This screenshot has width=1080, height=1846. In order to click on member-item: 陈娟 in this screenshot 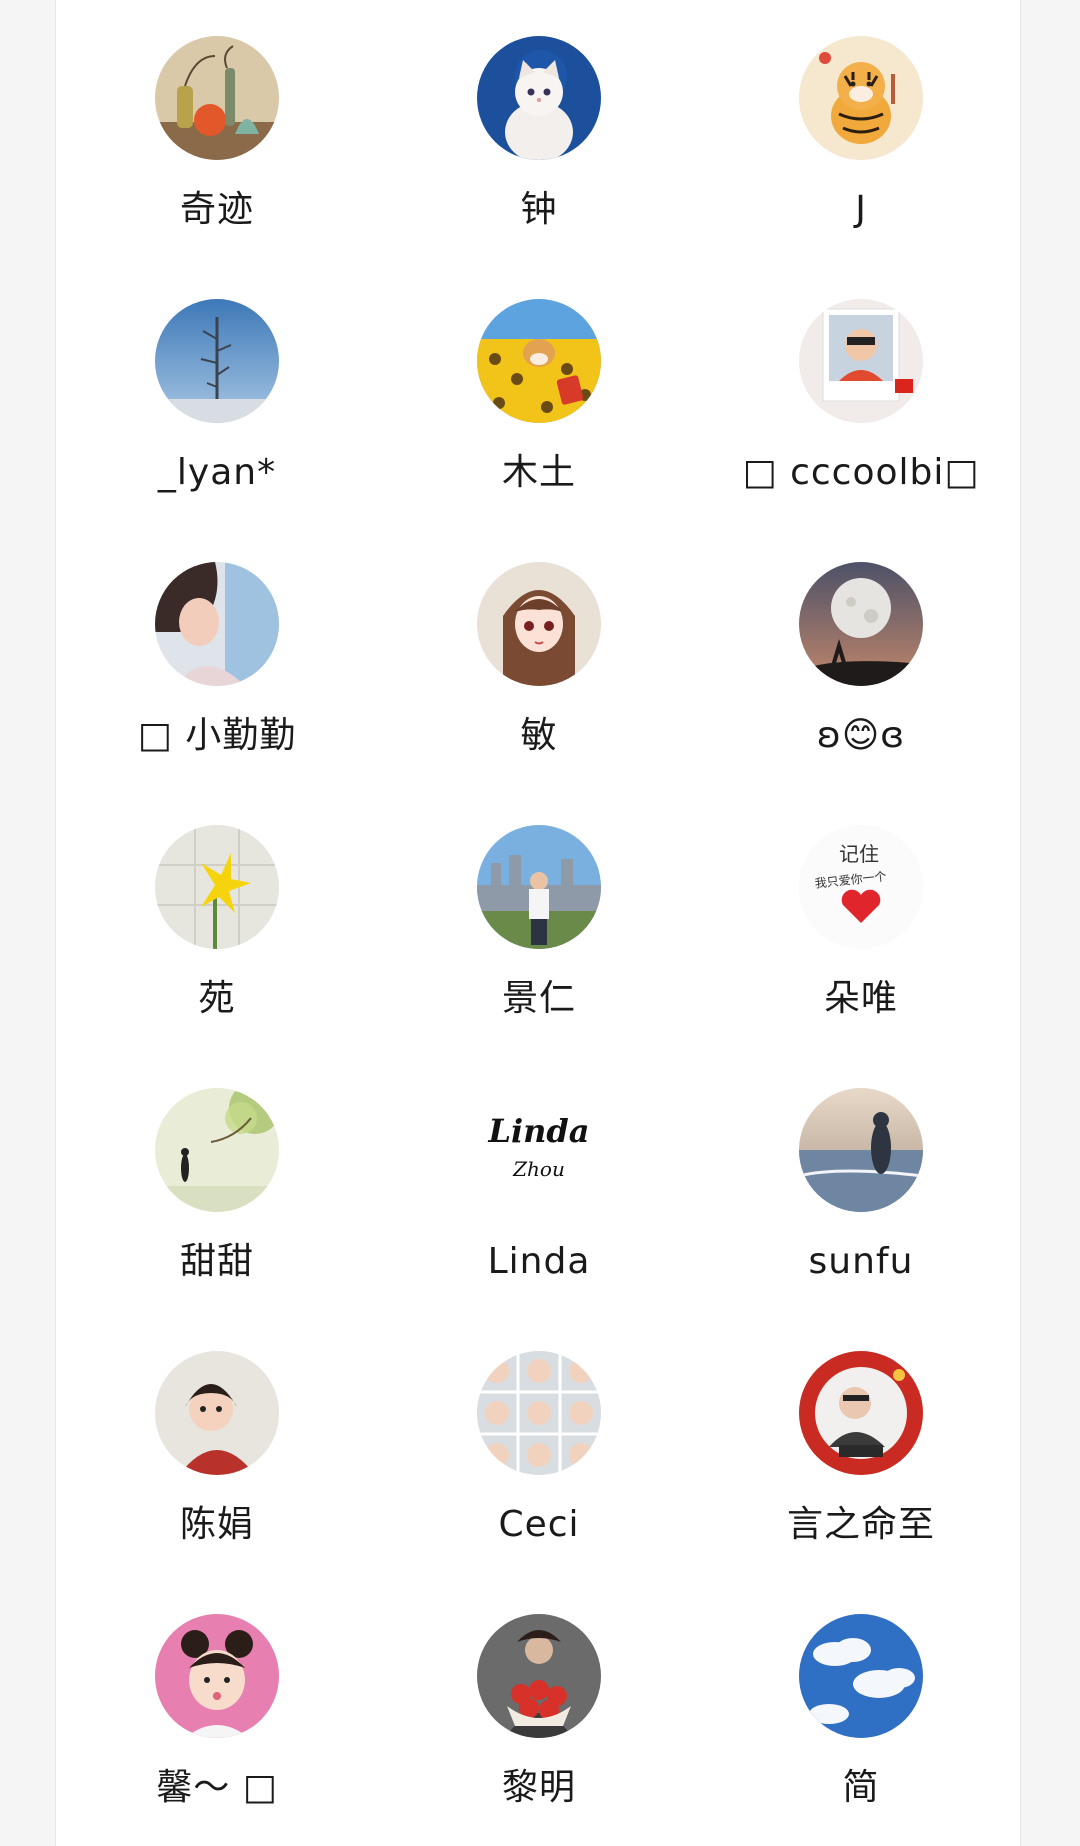, I will do `click(217, 1446)`.